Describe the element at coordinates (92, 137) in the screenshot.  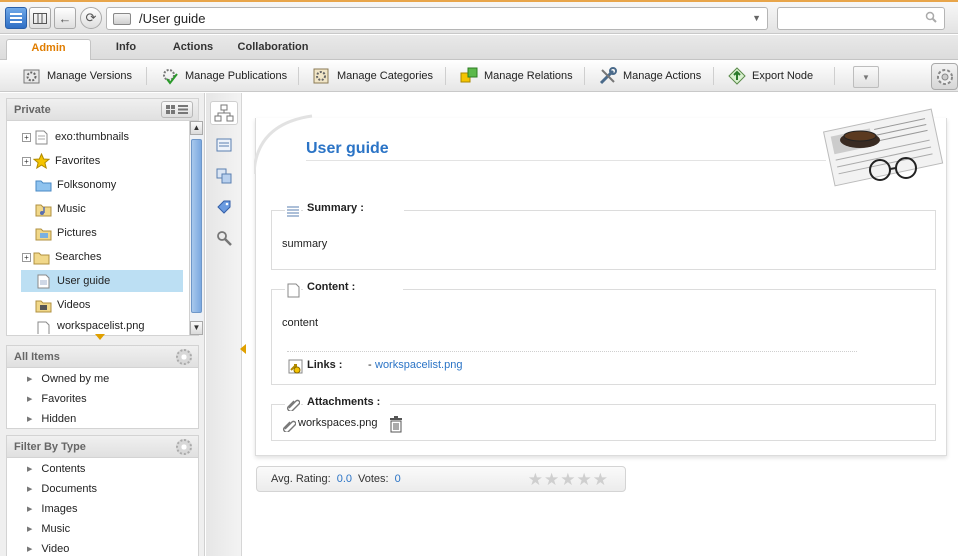
I see `tree-item-label: exo:thumbnails` at that location.